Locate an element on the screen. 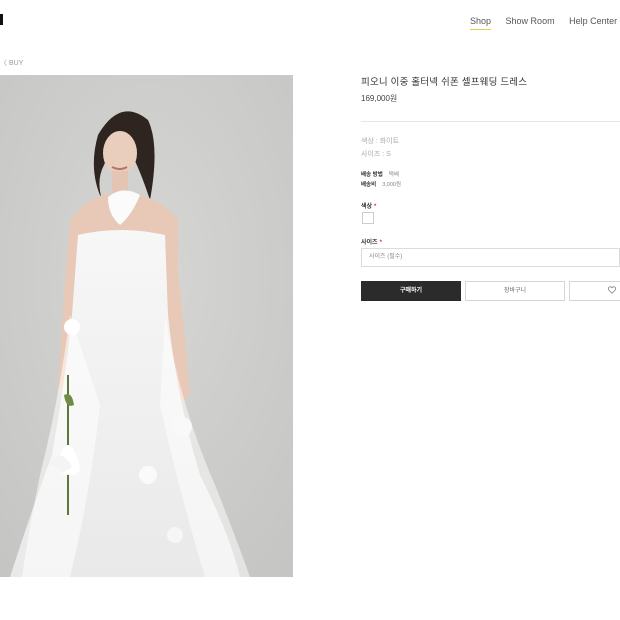 This screenshot has height=620, width=620. heart-icon is located at coordinates (612, 290).